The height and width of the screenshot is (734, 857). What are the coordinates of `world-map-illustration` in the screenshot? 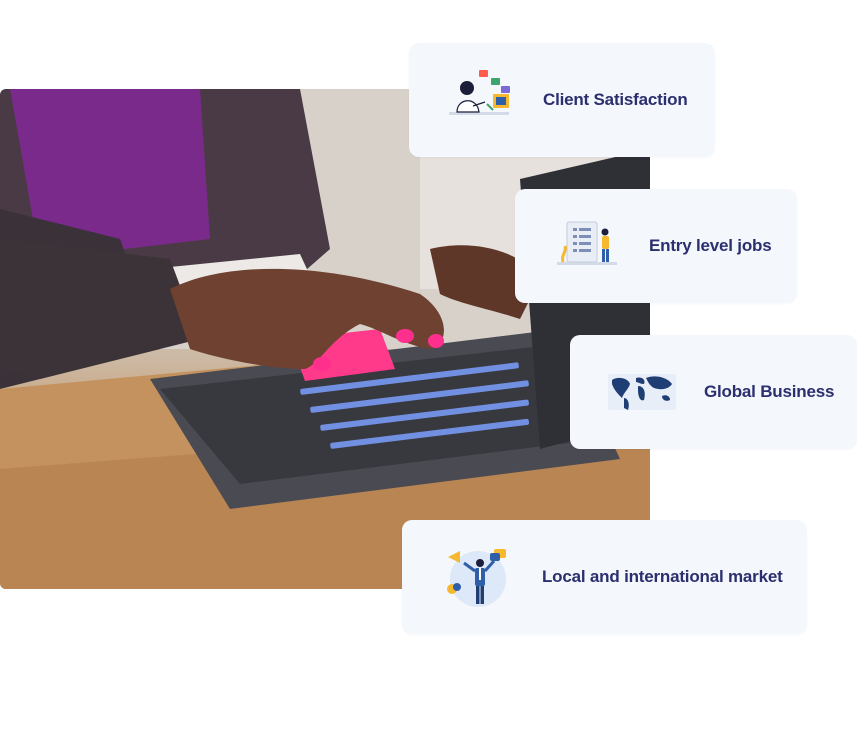 It's located at (642, 392).